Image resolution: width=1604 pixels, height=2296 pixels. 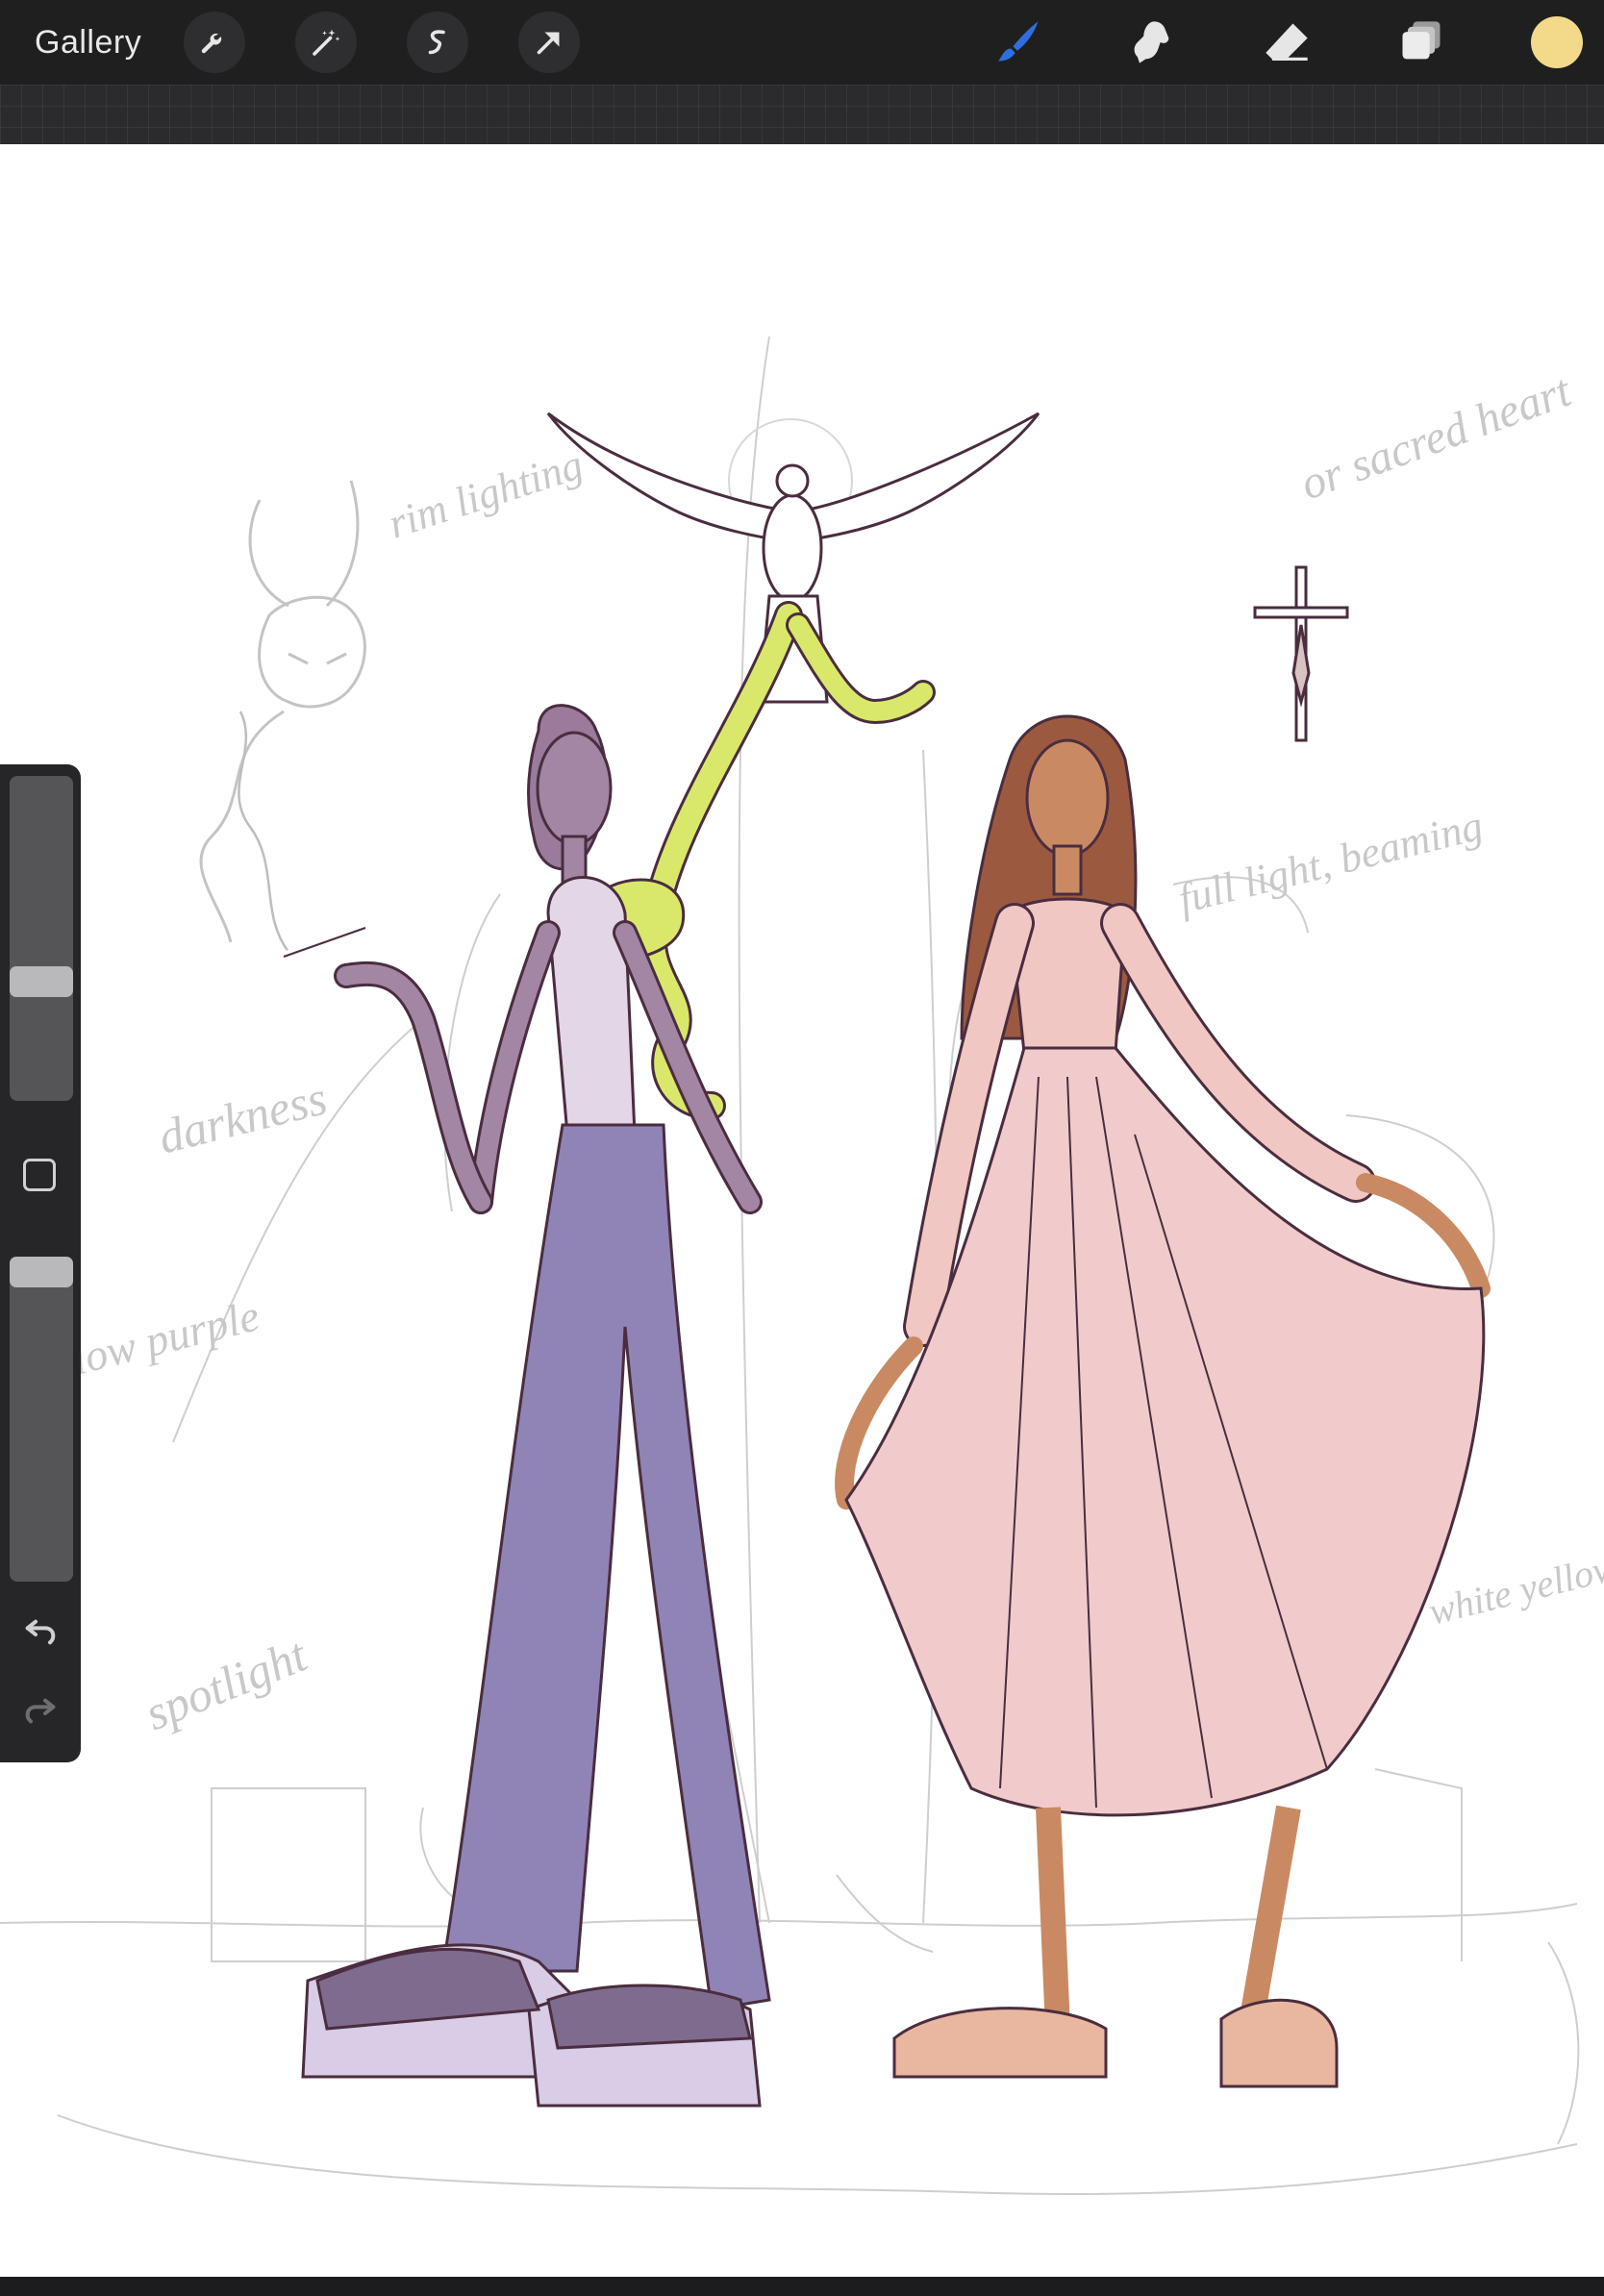 I want to click on note-white-yellow-gold: white yellow gold, so click(x=1514, y=1580).